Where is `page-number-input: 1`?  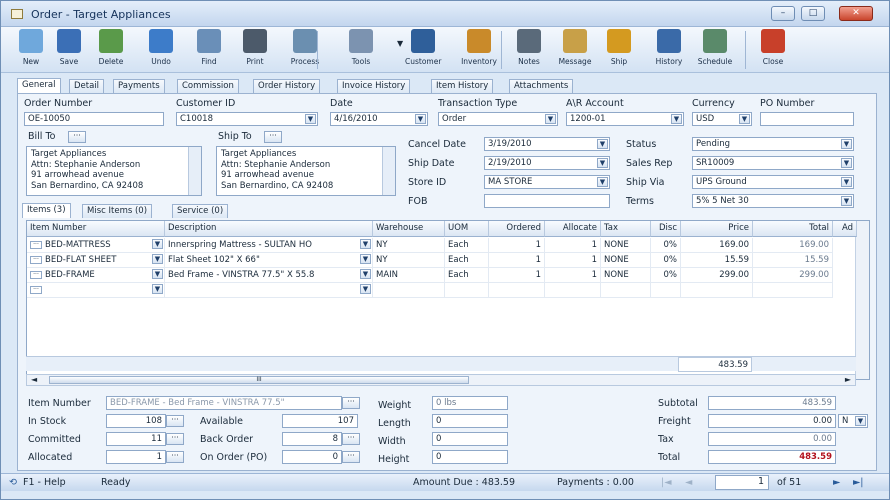
page-number-input: 1 is located at coordinates (742, 482).